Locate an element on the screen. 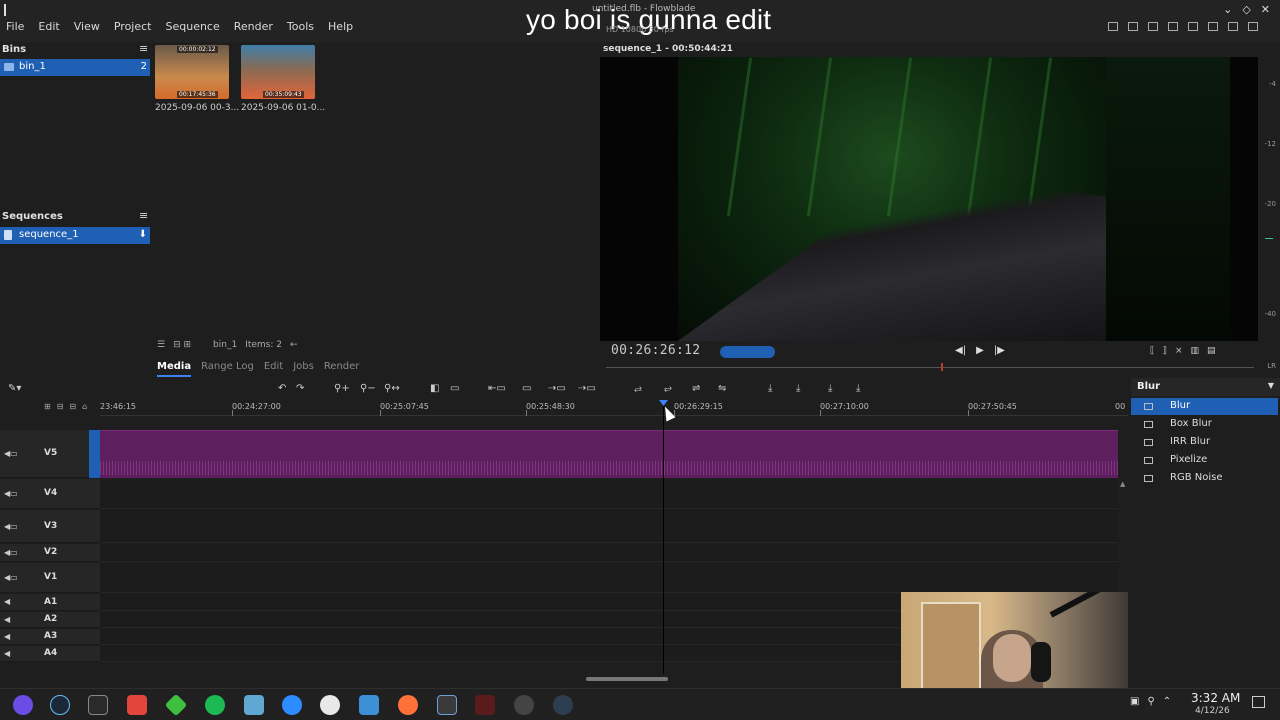 This screenshot has height=720, width=1280. undo-icon: ↶ is located at coordinates (282, 388).